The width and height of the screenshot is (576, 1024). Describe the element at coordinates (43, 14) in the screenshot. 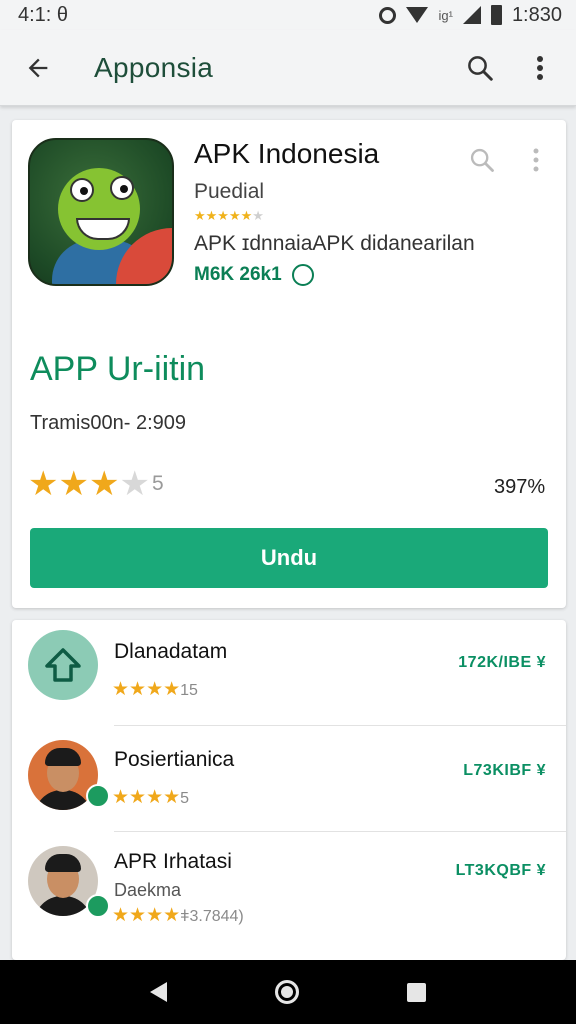

I see `status-time-left: 4:1: θ` at that location.